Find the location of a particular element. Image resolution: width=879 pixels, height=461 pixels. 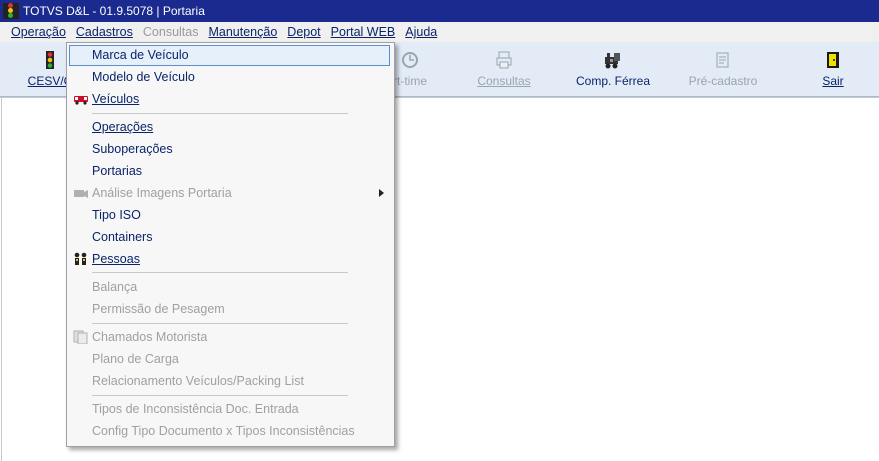

truck-icon is located at coordinates (81, 99).